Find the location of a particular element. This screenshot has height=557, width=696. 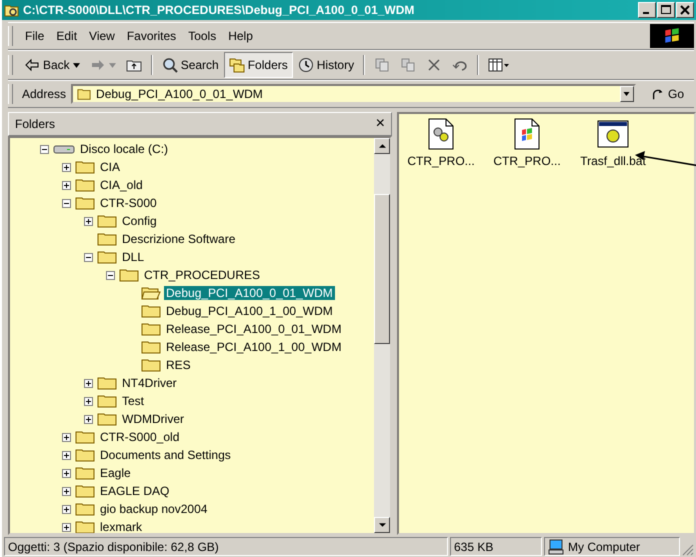

go-button: Go is located at coordinates (666, 94).